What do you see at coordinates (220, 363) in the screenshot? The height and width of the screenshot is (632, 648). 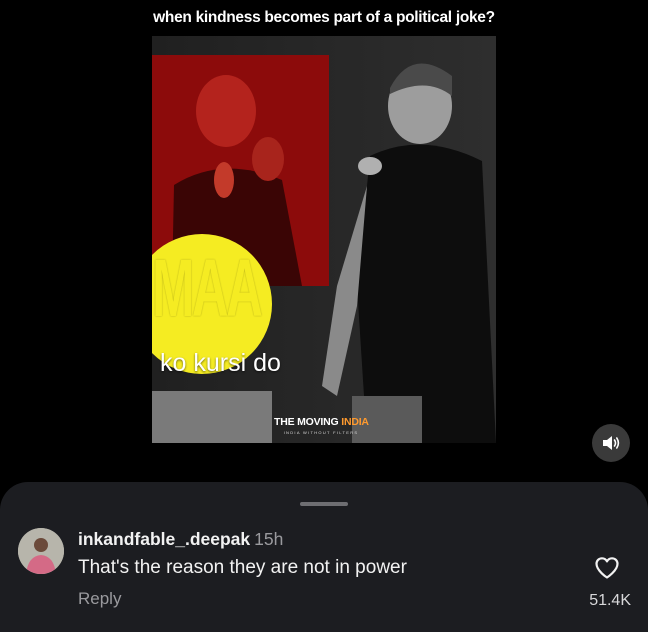 I see `overlay-subtitle: ko kursi do` at bounding box center [220, 363].